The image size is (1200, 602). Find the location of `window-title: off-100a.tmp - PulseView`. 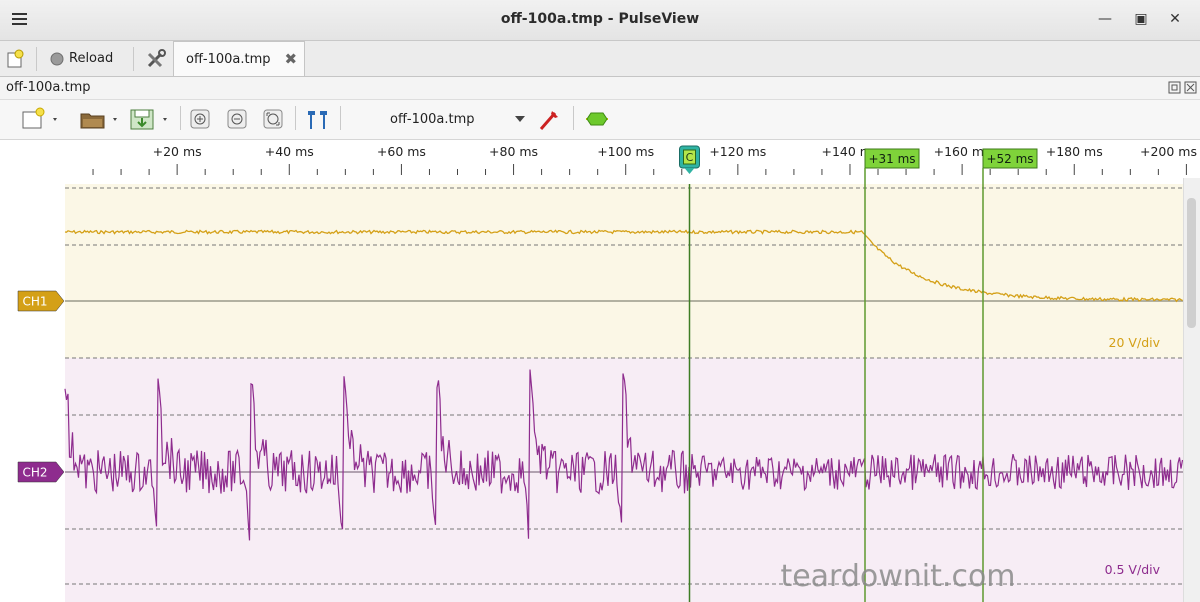

window-title: off-100a.tmp - PulseView is located at coordinates (600, 19).